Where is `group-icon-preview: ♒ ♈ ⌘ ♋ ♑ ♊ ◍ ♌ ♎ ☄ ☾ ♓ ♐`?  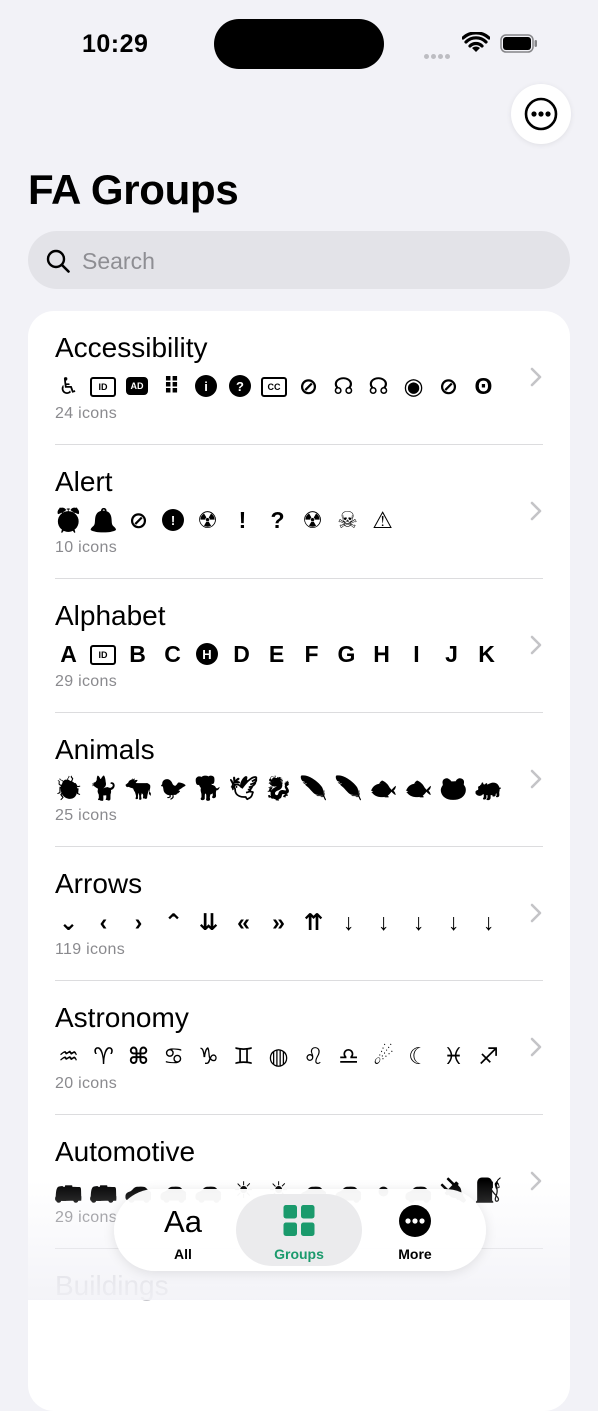
group-icon-preview: ♒ ♈ ⌘ ♋ ♑ ♊ ◍ ♌ ♎ ☄ ☾ ♓ ♐ is located at coordinates (278, 1057).